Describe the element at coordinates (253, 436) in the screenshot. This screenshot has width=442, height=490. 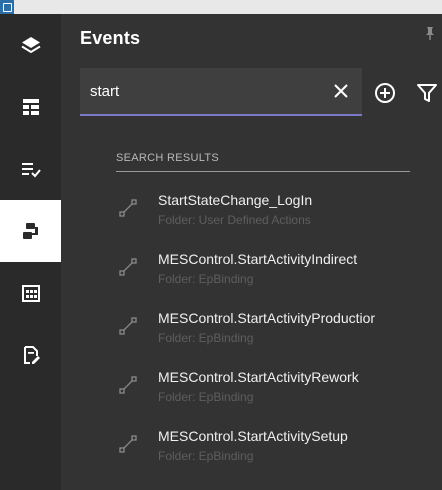
I see `result-name: MESControl.StartActivitySetup` at that location.